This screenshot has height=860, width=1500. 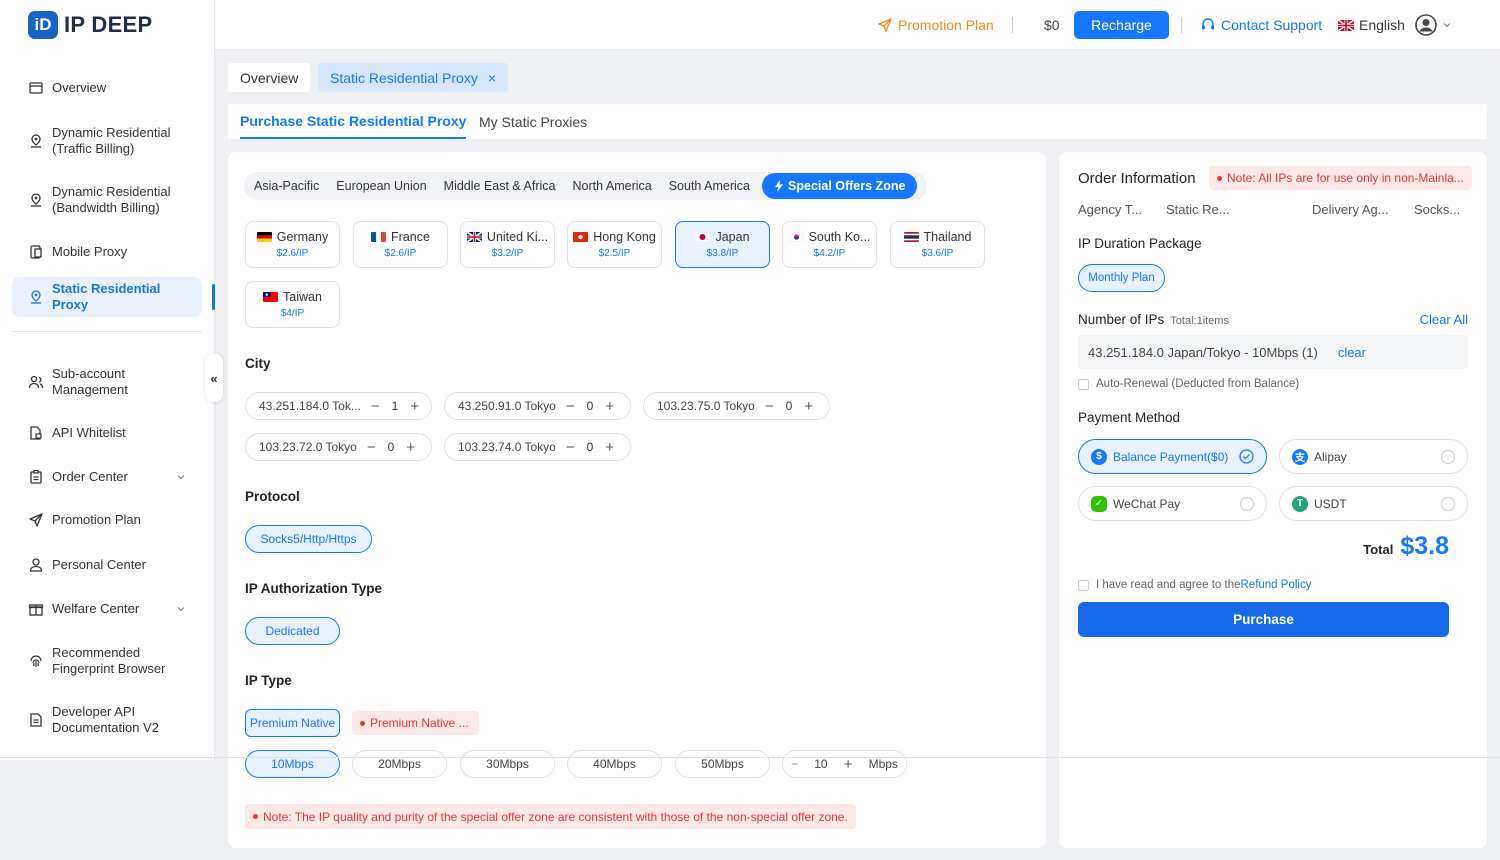 What do you see at coordinates (292, 764) in the screenshot?
I see `bandwidth-option: 10Mbps` at bounding box center [292, 764].